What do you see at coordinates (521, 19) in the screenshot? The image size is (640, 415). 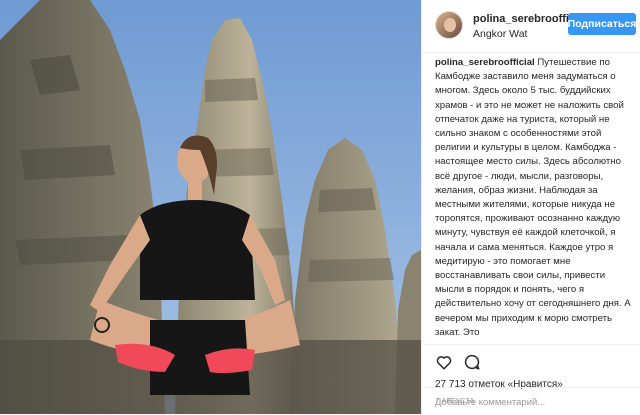 I see `username-link: polina_serebrooffi` at bounding box center [521, 19].